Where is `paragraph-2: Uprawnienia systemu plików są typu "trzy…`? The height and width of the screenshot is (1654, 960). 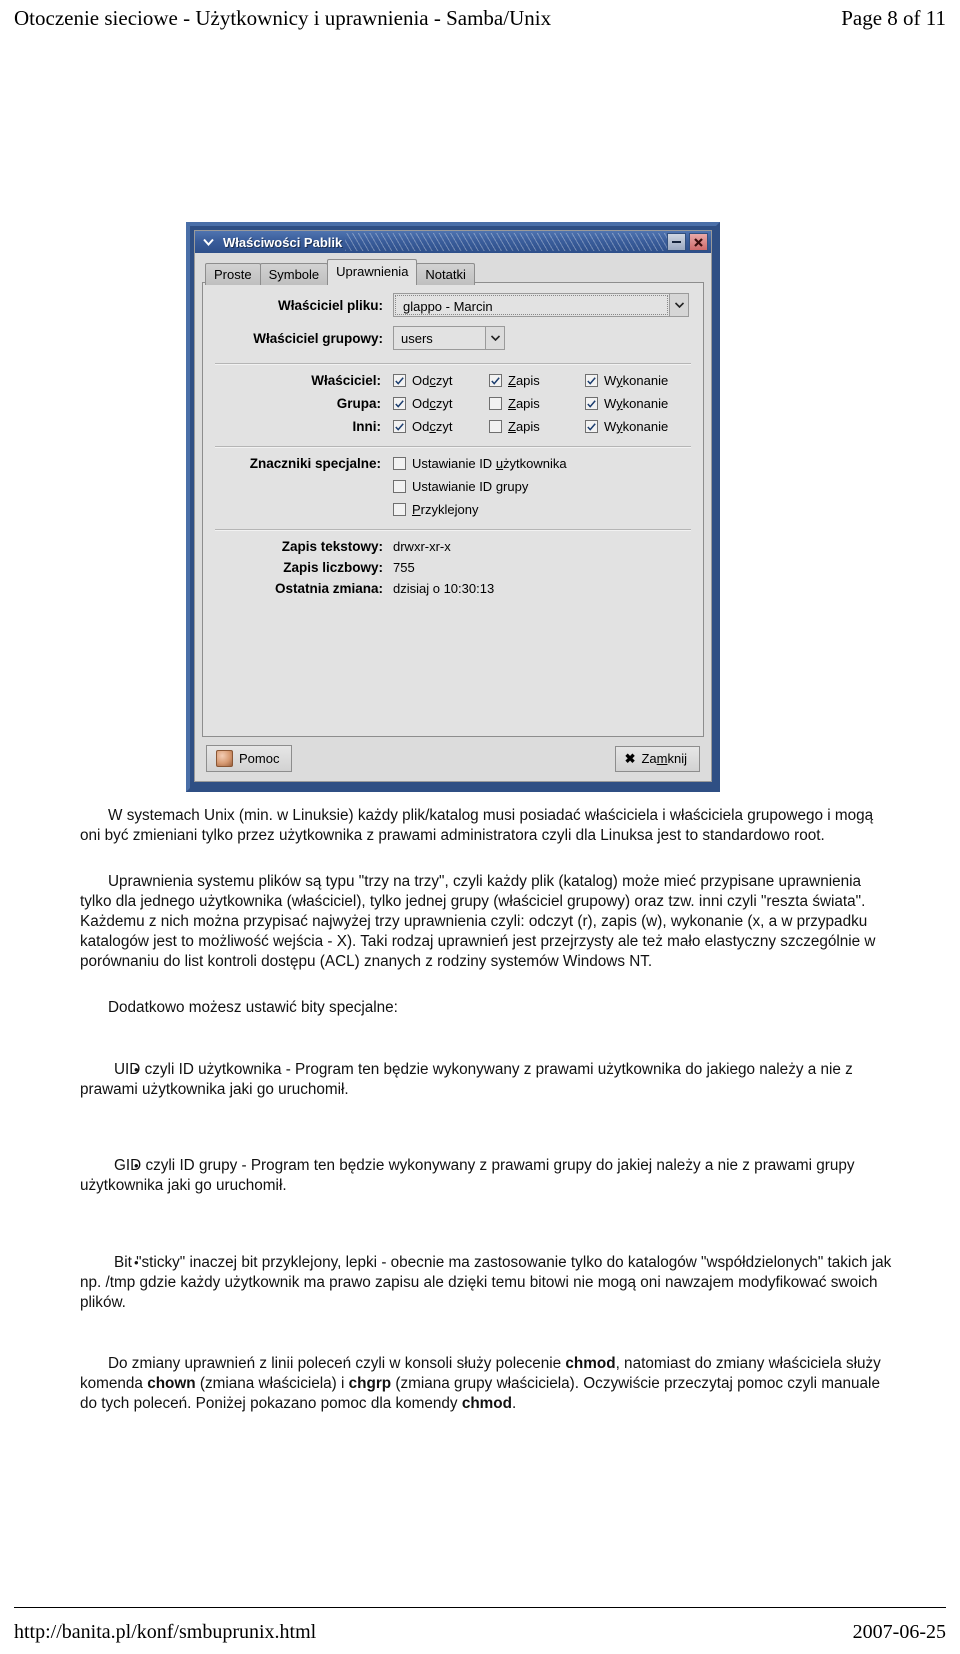 paragraph-2: Uprawnienia systemu plików są typu "trzy… is located at coordinates (478, 922).